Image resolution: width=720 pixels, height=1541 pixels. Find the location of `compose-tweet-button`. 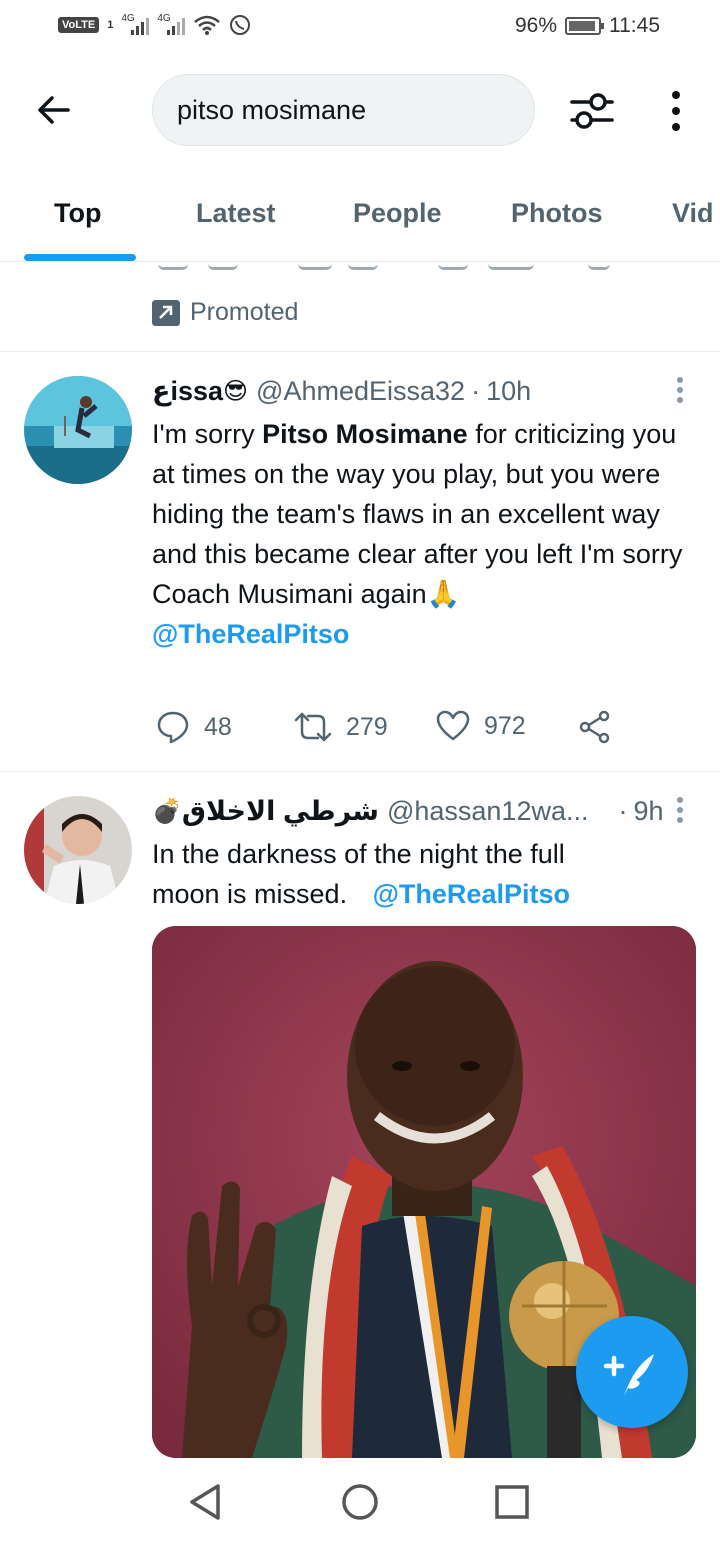

compose-tweet-button is located at coordinates (632, 1372).